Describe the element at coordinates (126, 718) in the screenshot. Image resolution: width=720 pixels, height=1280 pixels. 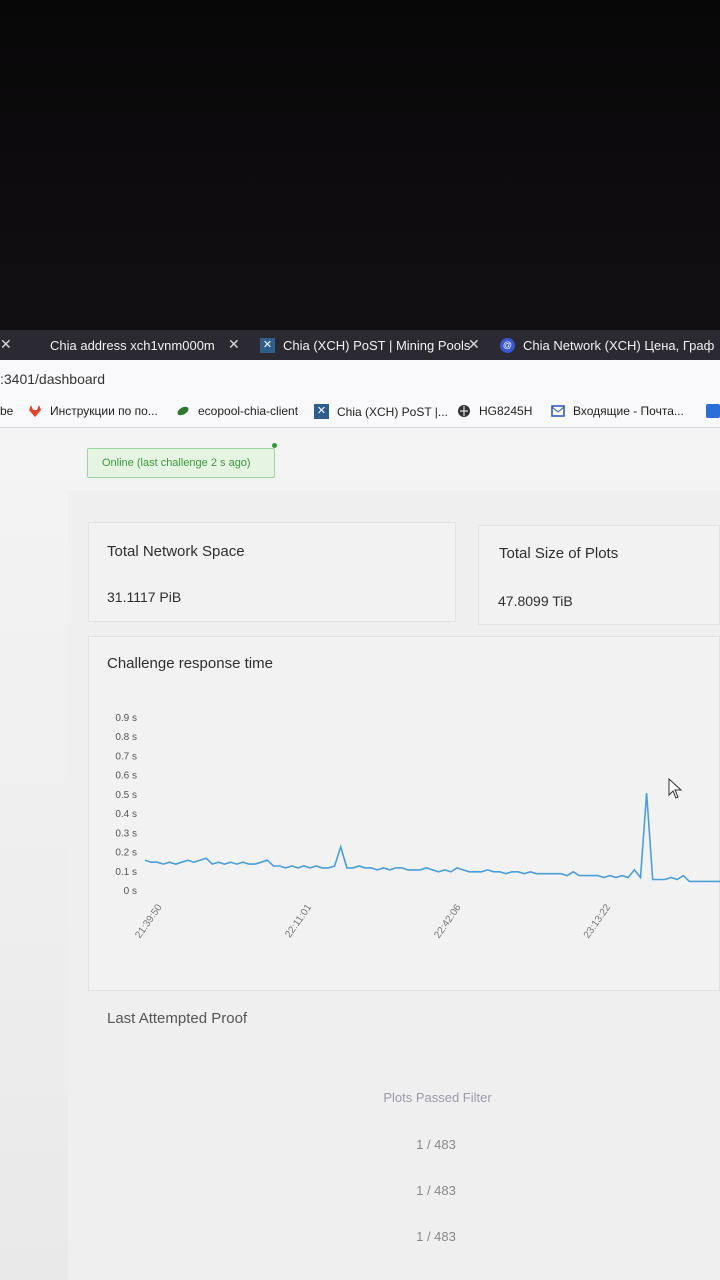
I see `y-tick-label: 0.9 s` at that location.